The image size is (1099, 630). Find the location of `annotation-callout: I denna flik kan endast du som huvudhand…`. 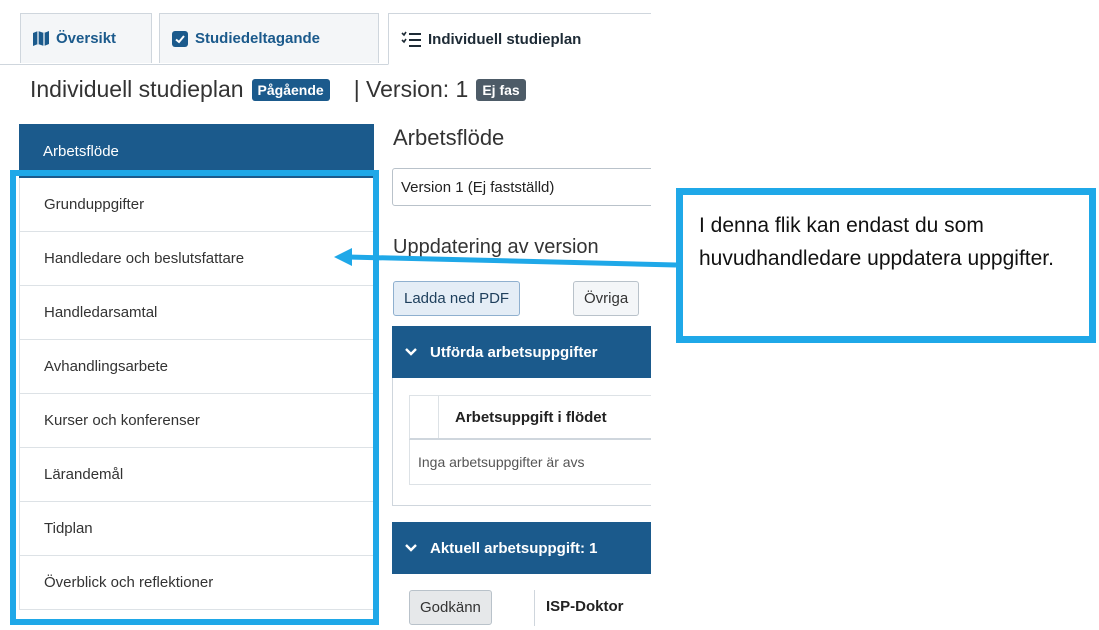

annotation-callout: I denna flik kan endast du som huvudhand… is located at coordinates (886, 265).